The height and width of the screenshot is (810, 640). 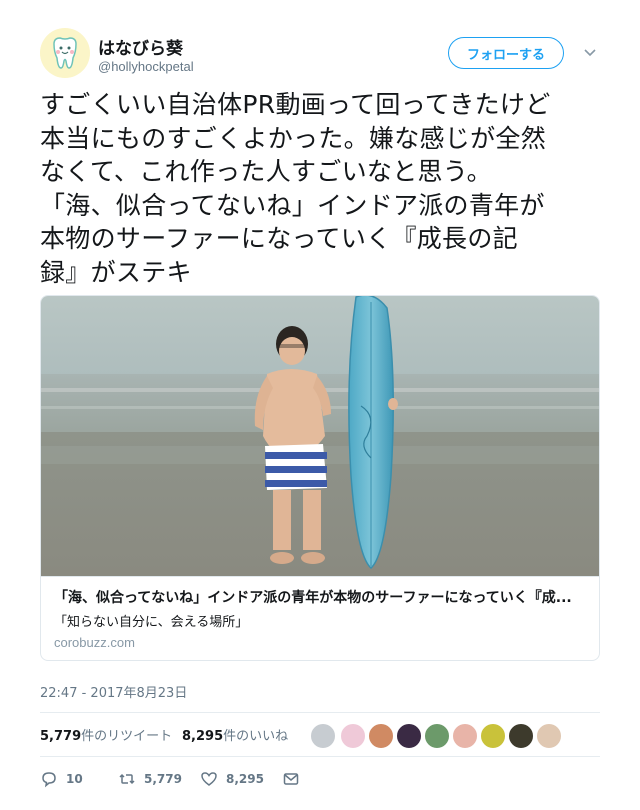 What do you see at coordinates (127, 736) in the screenshot?
I see `retweet-stat-label: 件のリツイート` at bounding box center [127, 736].